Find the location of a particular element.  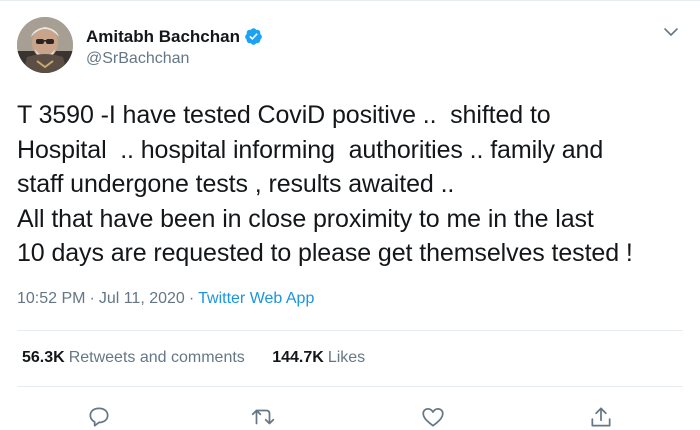

likes-label: Likes is located at coordinates (346, 357).